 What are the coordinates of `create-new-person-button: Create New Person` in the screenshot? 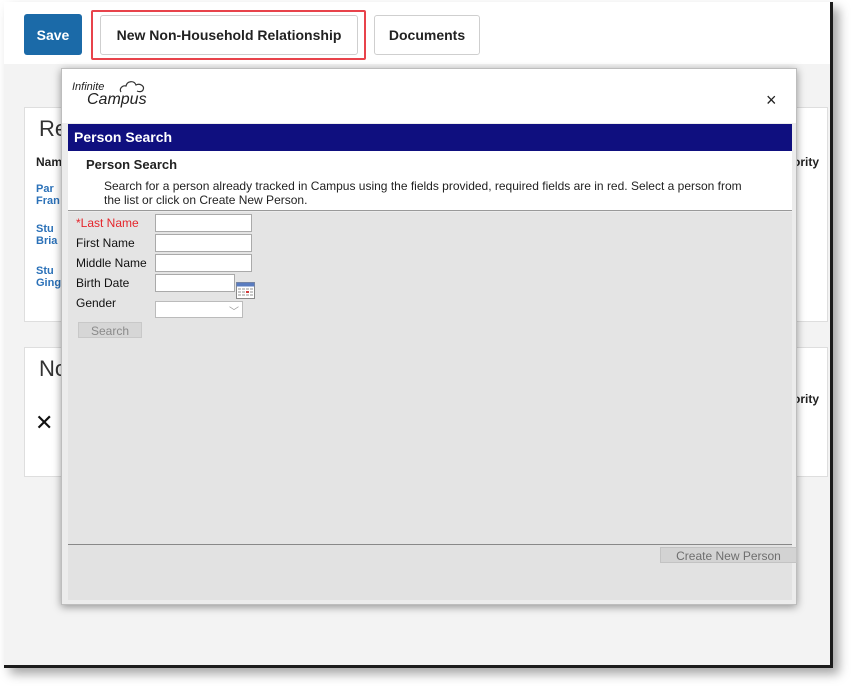 It's located at (728, 555).